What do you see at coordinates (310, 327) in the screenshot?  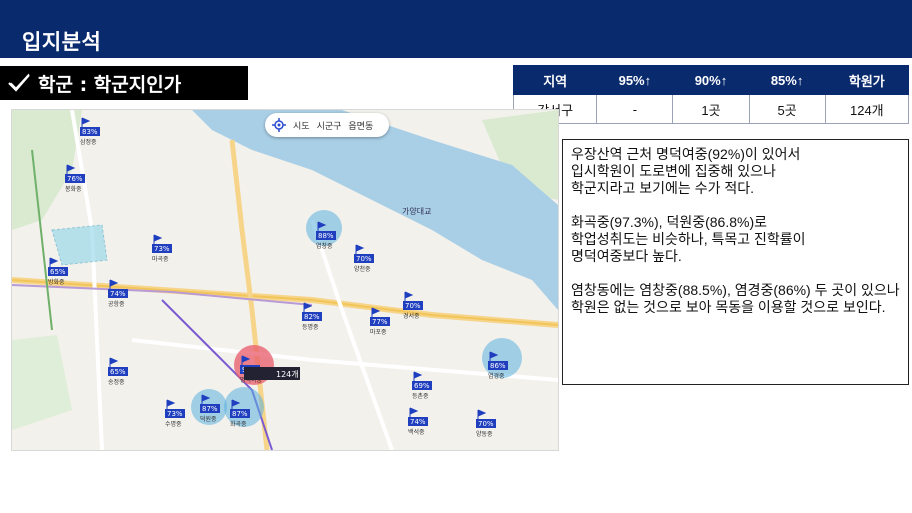 I see `school-marker-name: 등명중` at bounding box center [310, 327].